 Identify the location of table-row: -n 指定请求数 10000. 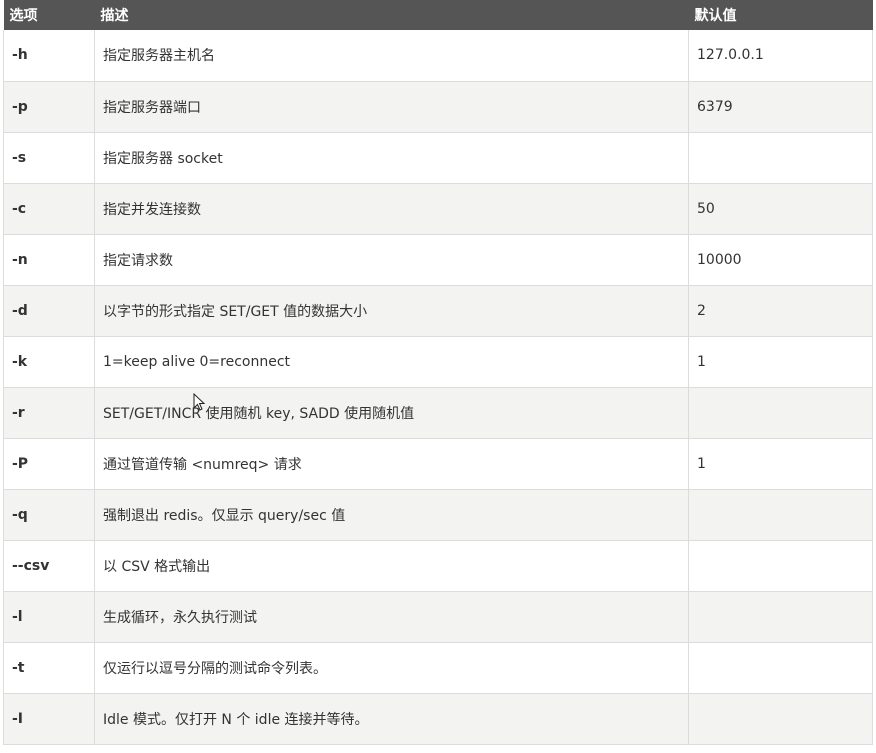
(438, 260).